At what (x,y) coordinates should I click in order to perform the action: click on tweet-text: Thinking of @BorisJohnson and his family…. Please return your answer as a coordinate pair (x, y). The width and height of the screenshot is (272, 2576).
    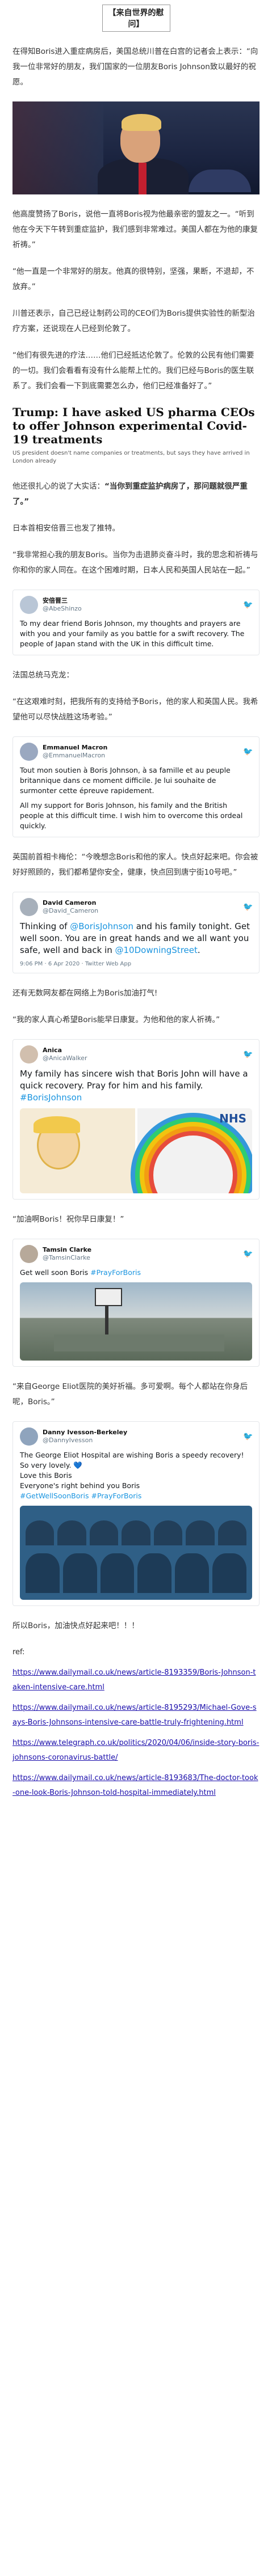
    Looking at the image, I should click on (136, 938).